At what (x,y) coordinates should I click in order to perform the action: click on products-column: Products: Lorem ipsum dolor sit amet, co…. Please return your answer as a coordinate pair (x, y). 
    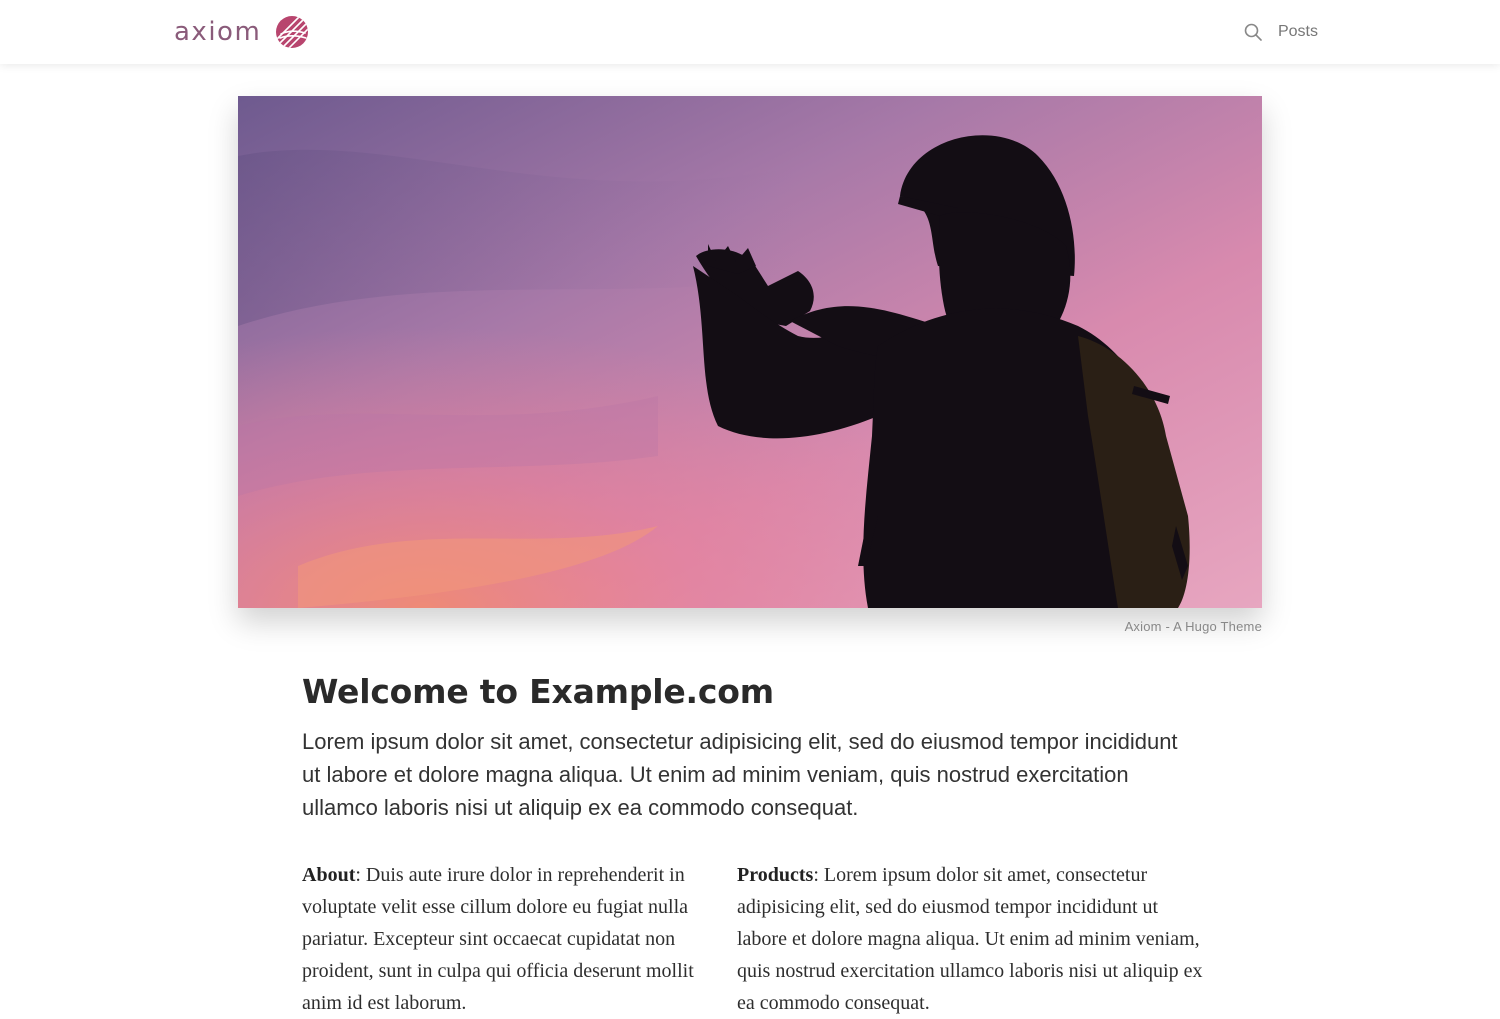
    Looking at the image, I should click on (972, 939).